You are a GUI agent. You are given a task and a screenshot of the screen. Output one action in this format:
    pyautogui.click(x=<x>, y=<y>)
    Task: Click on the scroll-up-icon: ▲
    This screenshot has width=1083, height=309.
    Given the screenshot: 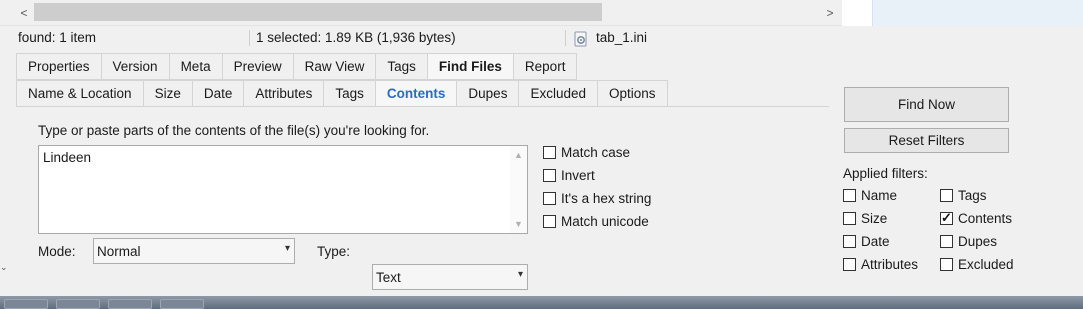 What is the action you would take?
    pyautogui.click(x=518, y=155)
    